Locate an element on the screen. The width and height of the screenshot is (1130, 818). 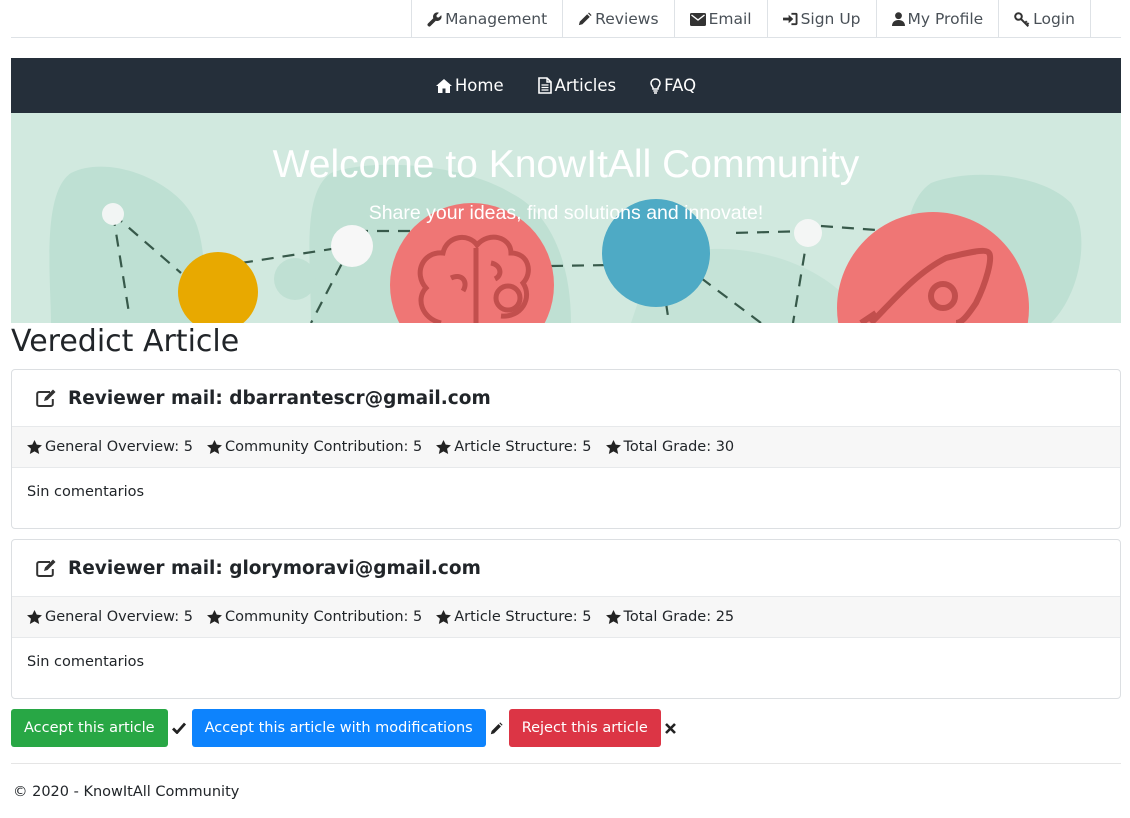
nav-login: Login is located at coordinates (1044, 19).